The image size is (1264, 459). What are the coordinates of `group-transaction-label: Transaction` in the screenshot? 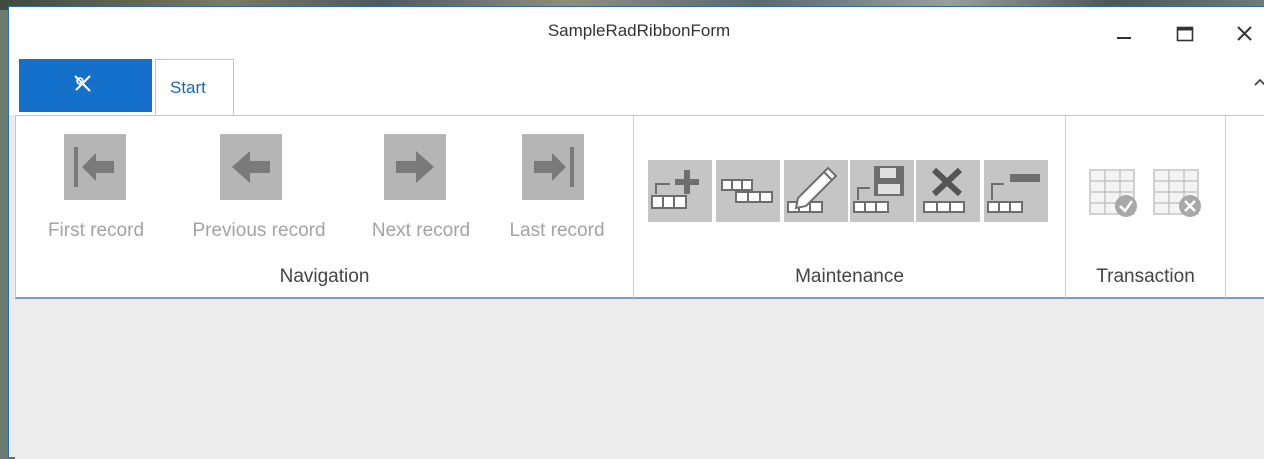 It's located at (1145, 276).